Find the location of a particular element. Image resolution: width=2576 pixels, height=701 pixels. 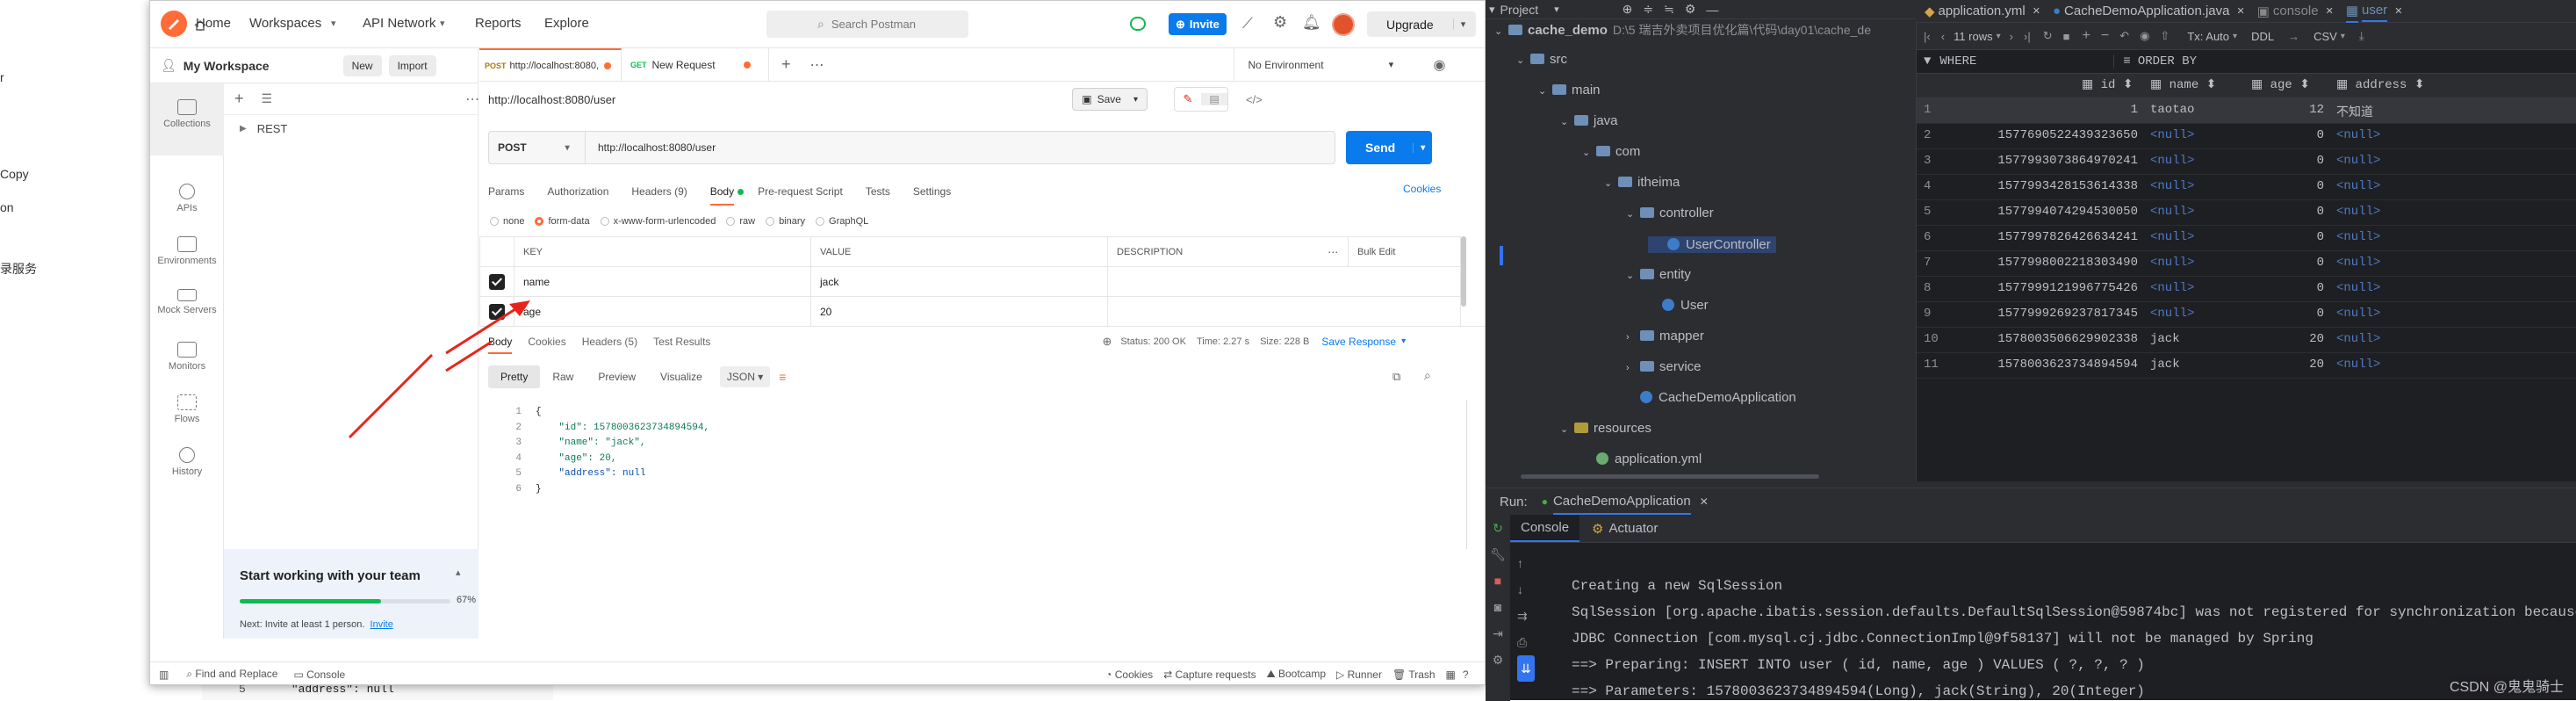

team-invite-link: Invite is located at coordinates (382, 624).